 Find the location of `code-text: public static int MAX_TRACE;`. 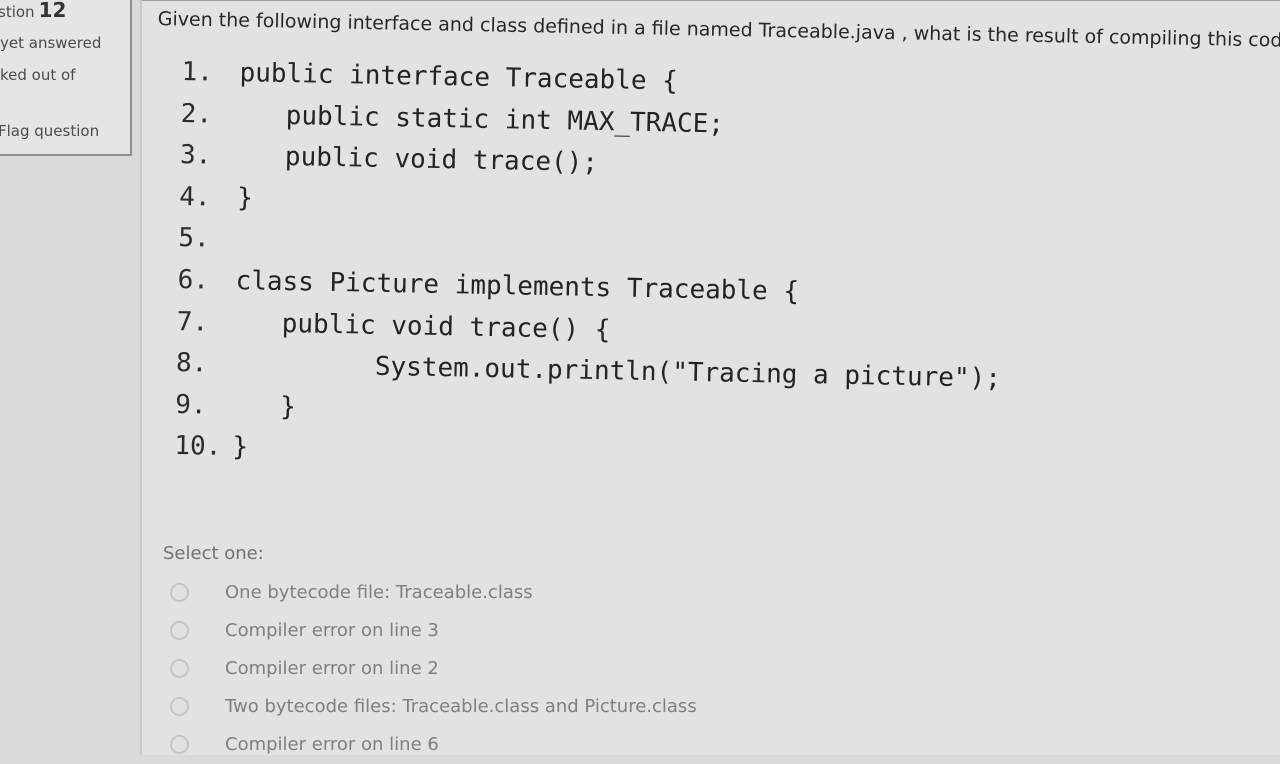

code-text: public static int MAX_TRACE; is located at coordinates (481, 119).